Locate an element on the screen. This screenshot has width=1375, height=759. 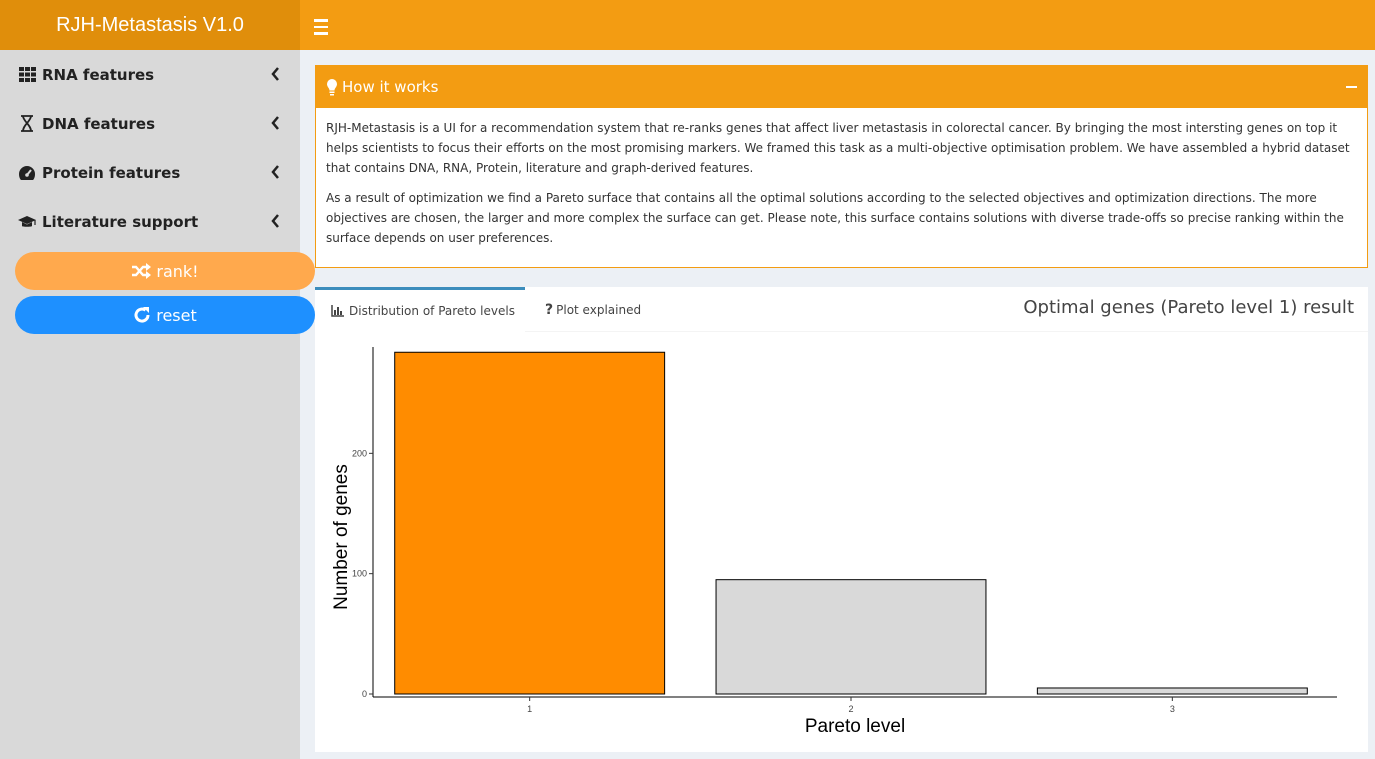
sidebar-item-literature-support: Literature support is located at coordinates (150, 221).